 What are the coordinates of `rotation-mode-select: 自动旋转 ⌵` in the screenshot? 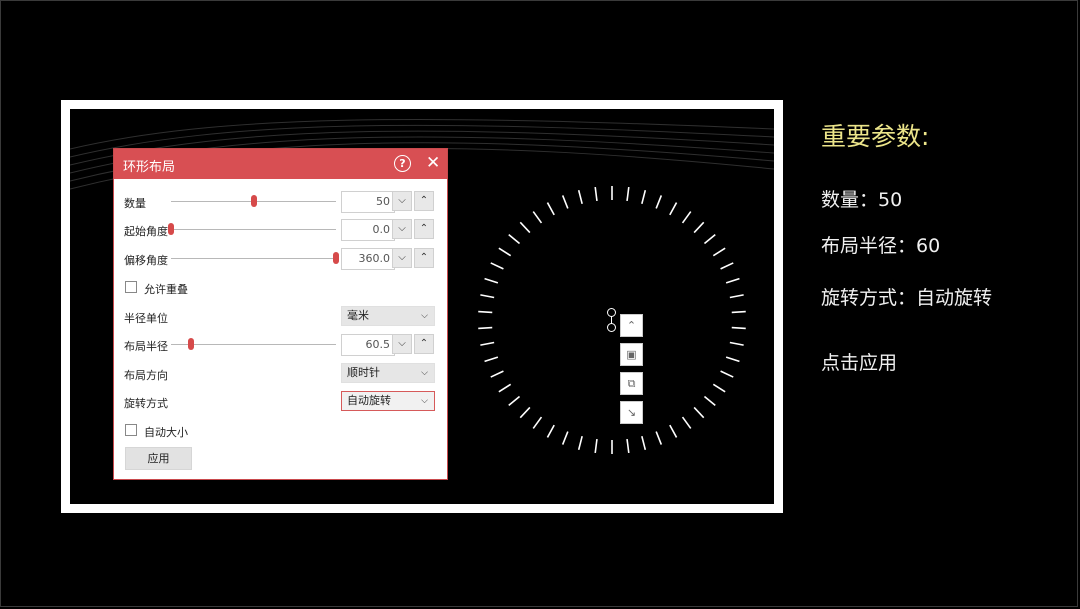 It's located at (388, 401).